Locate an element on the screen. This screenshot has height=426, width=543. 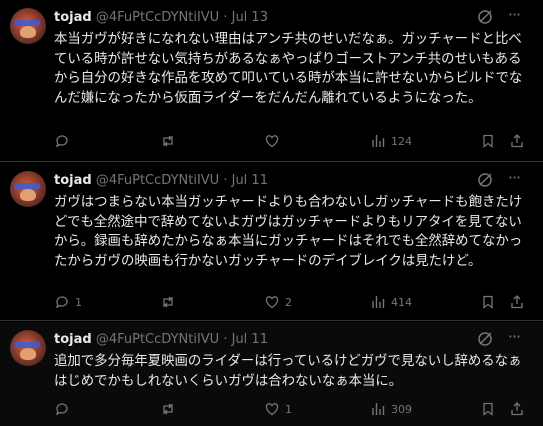
views-button: 309 is located at coordinates (391, 409).